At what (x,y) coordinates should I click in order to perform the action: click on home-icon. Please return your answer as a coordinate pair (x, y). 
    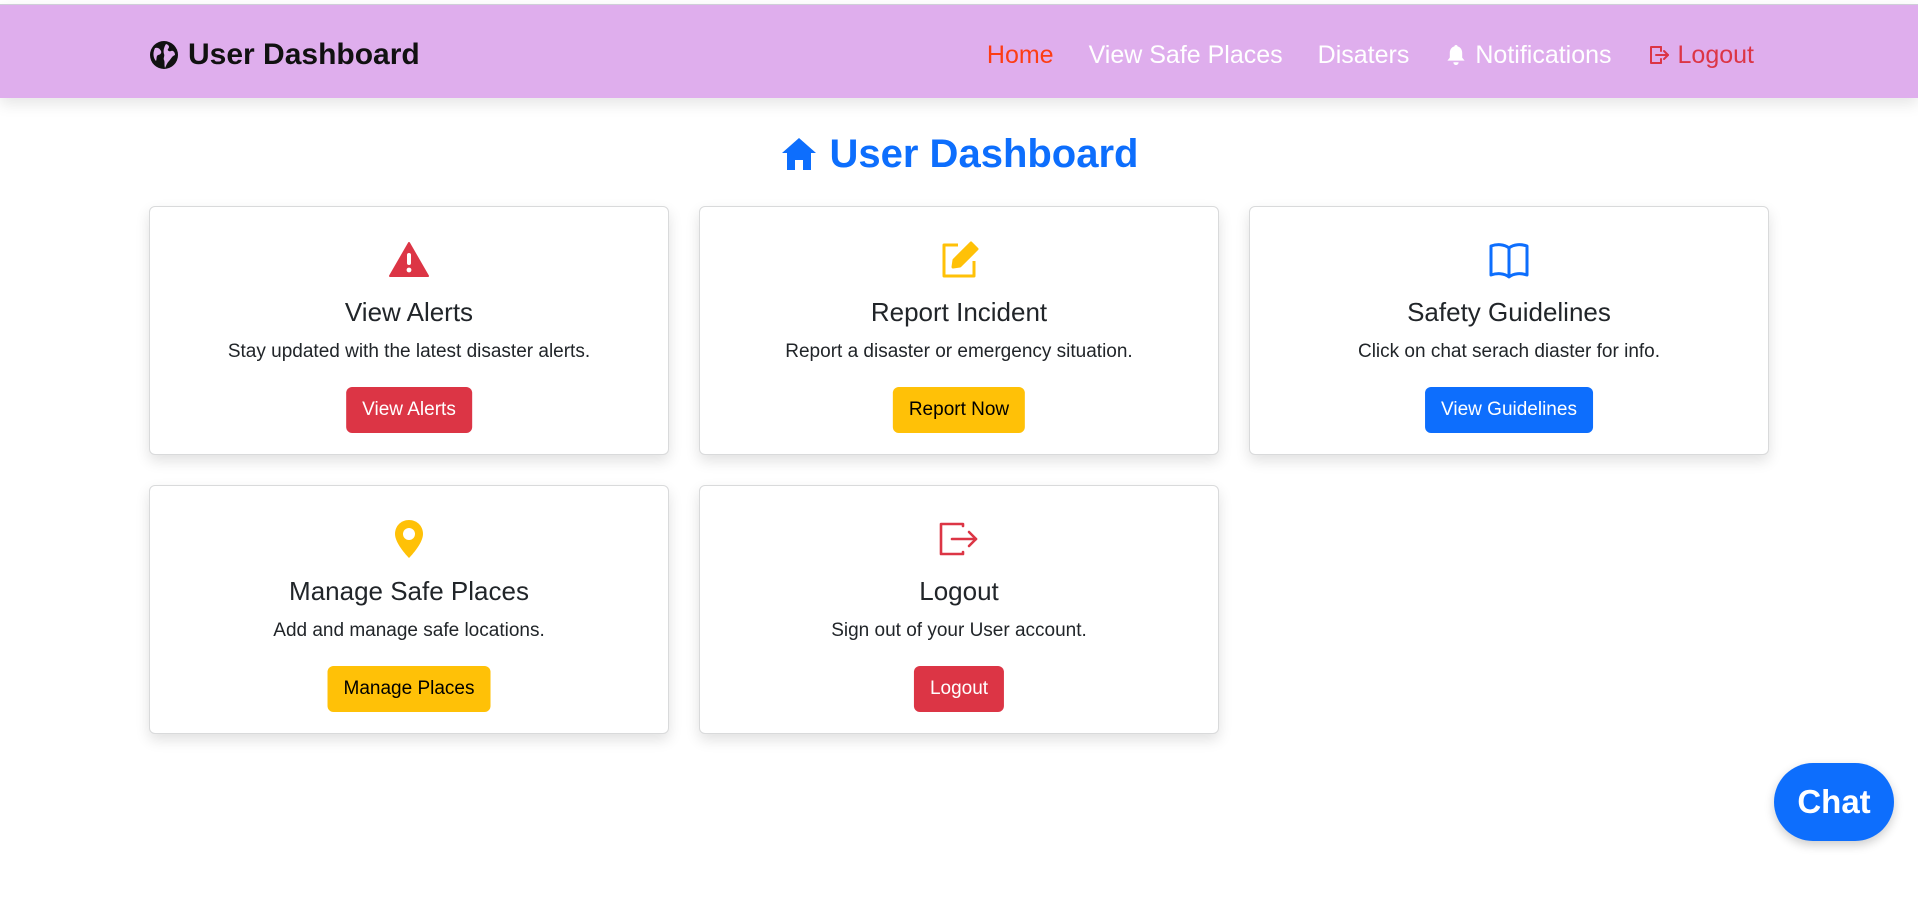
    Looking at the image, I should click on (799, 154).